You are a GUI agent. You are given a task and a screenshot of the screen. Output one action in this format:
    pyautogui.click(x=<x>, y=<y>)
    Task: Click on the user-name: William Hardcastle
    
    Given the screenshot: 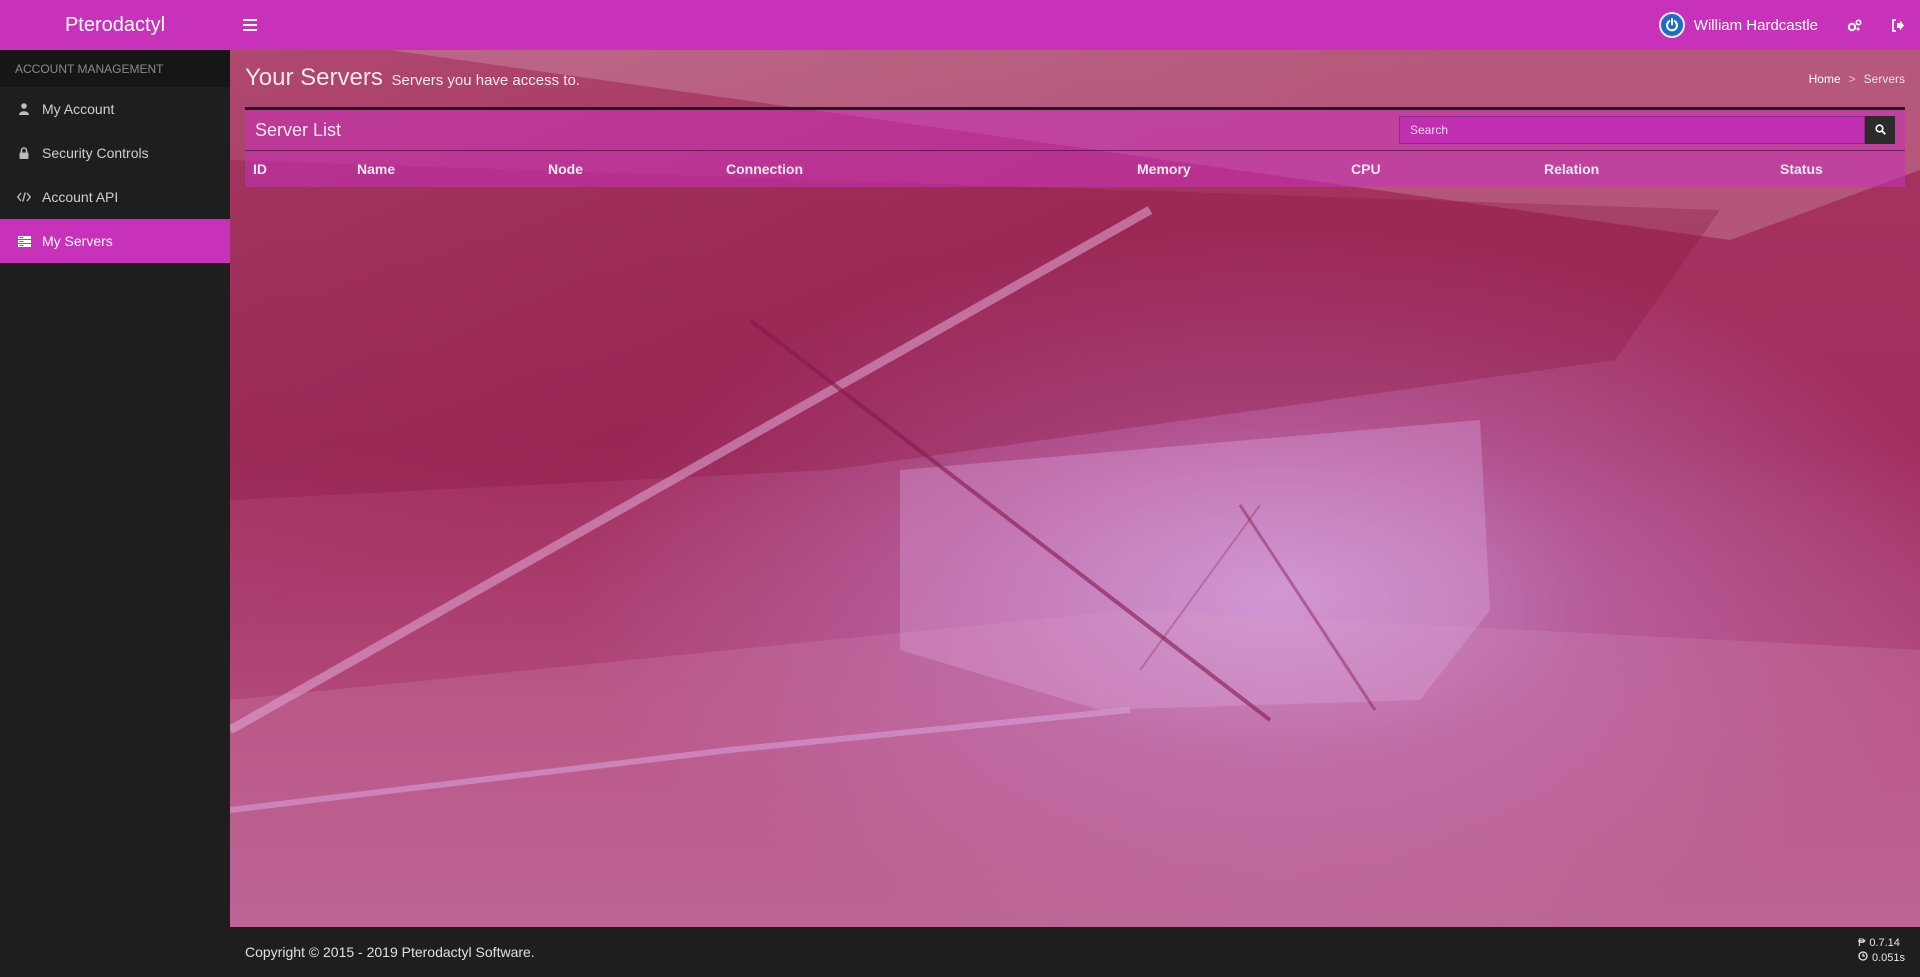 What is the action you would take?
    pyautogui.click(x=1755, y=25)
    